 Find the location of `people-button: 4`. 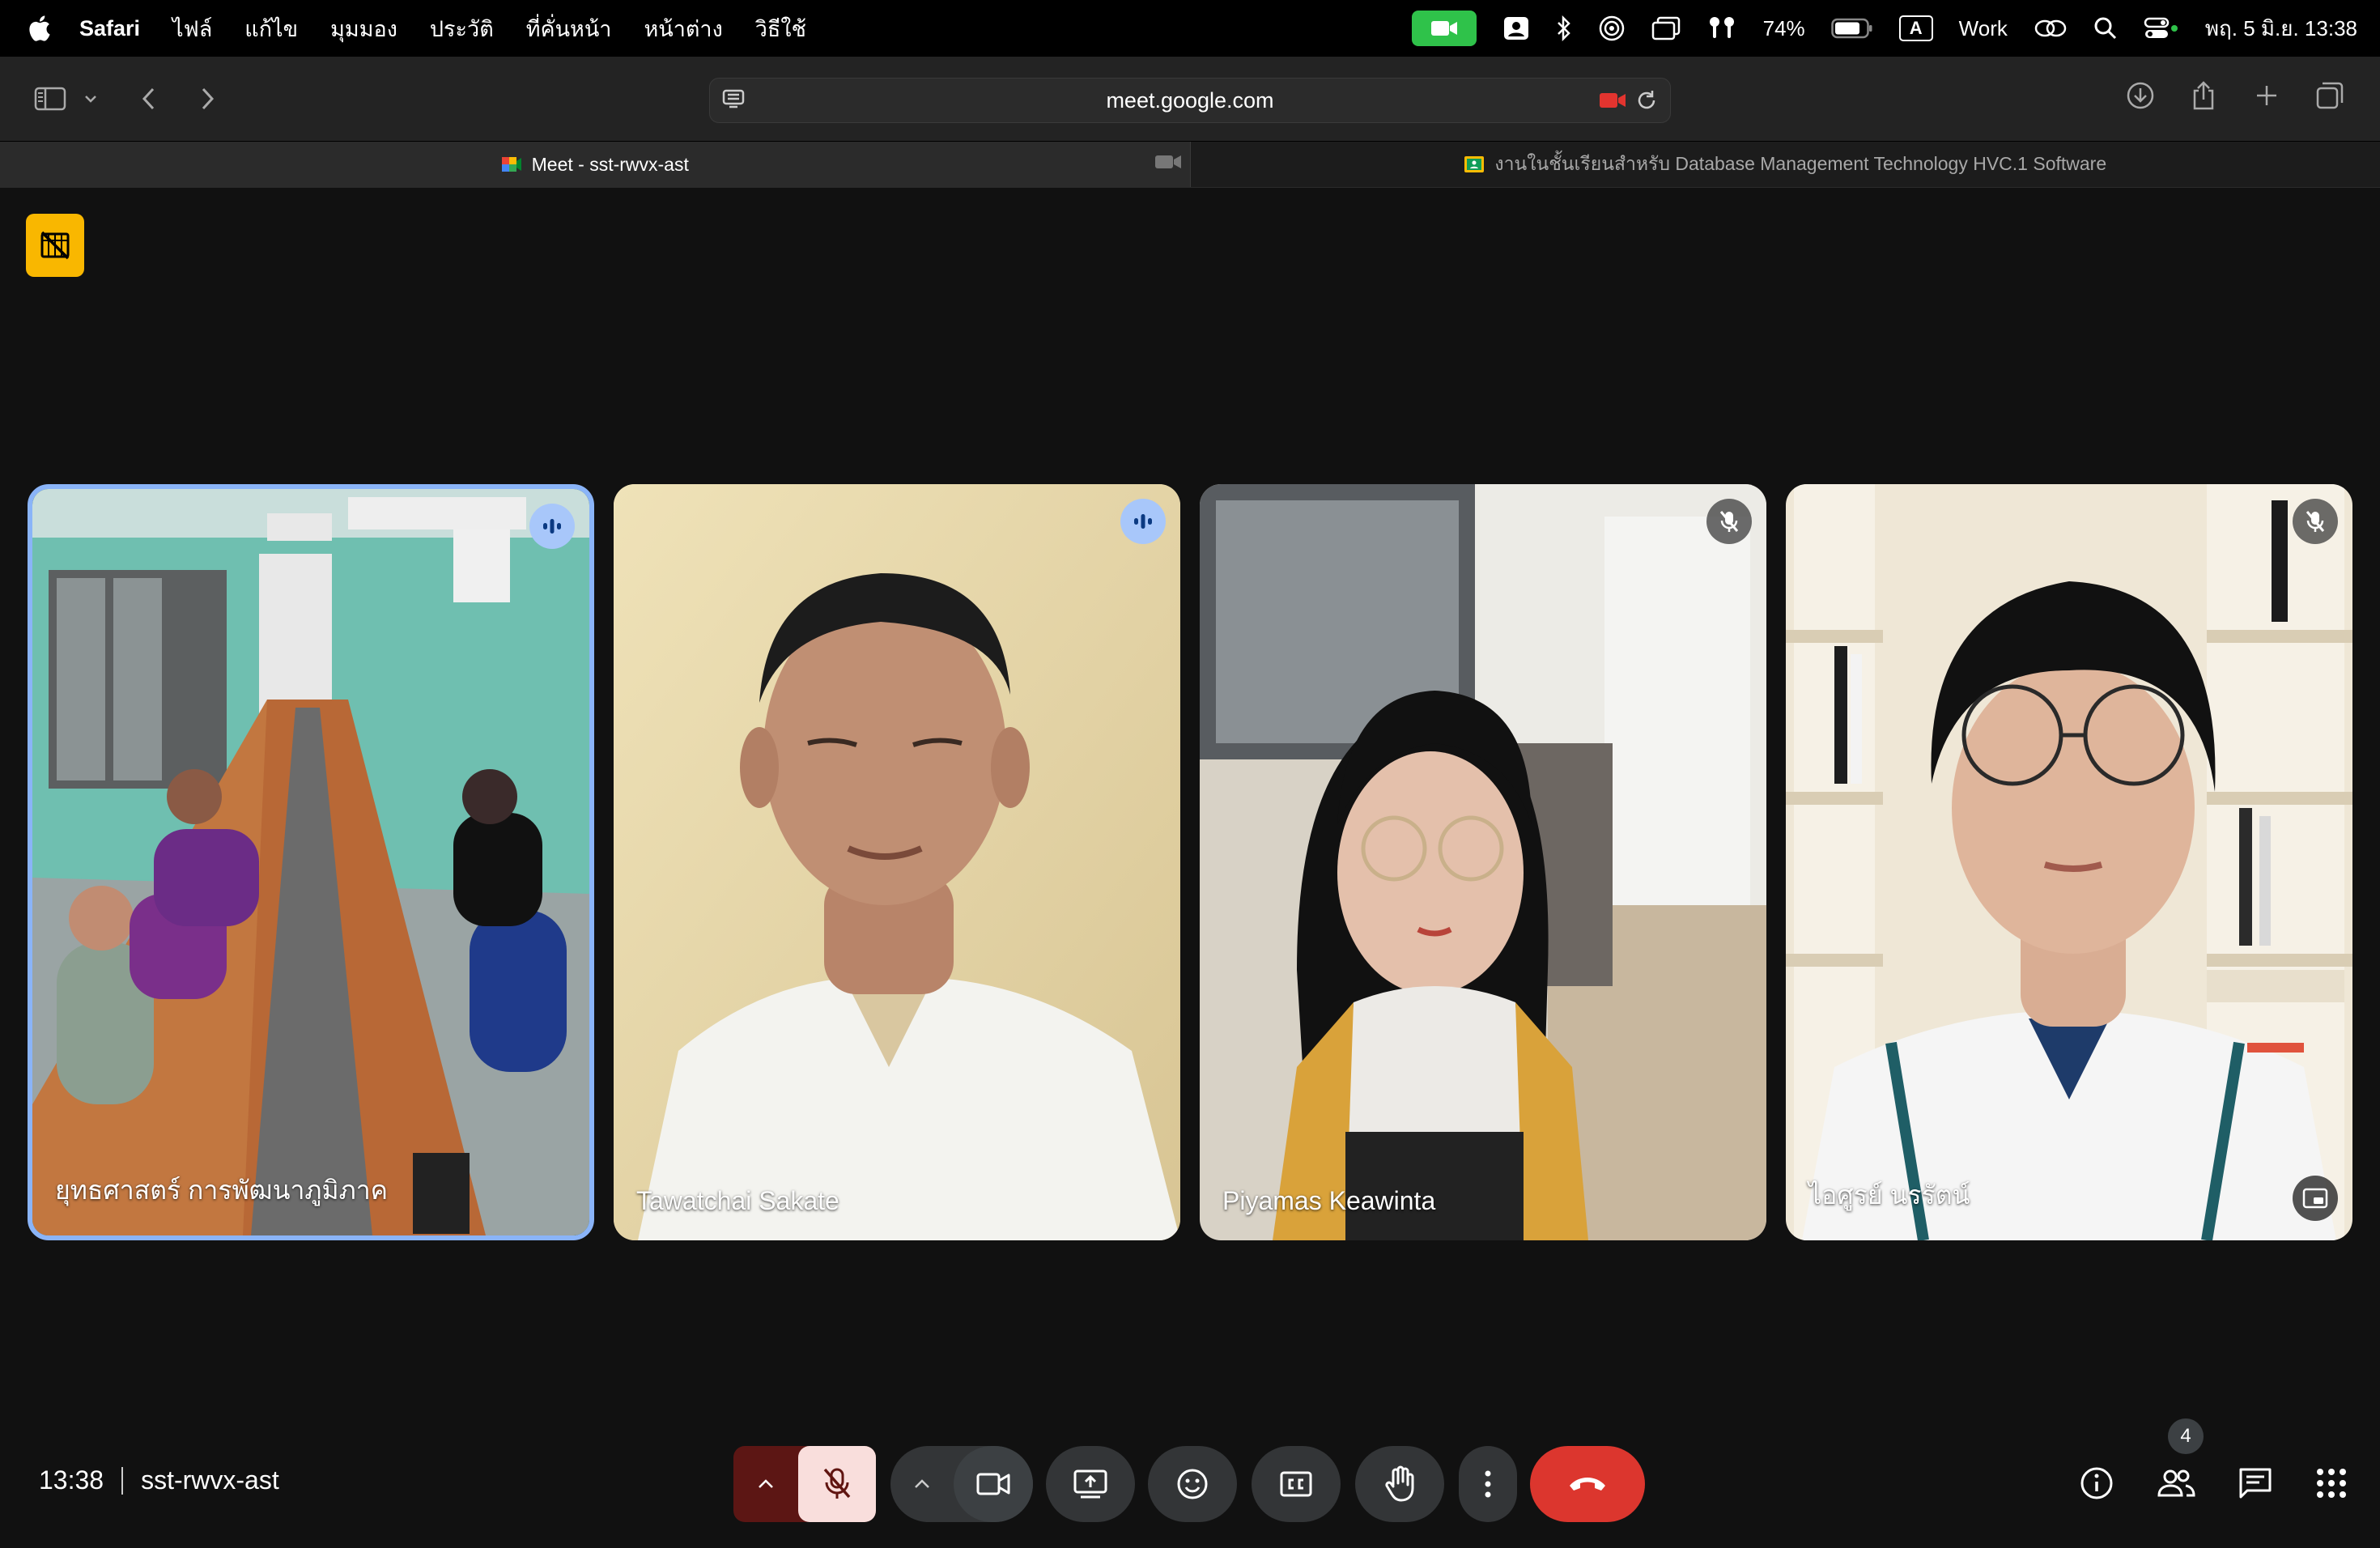

people-button: 4 is located at coordinates (2180, 1460).